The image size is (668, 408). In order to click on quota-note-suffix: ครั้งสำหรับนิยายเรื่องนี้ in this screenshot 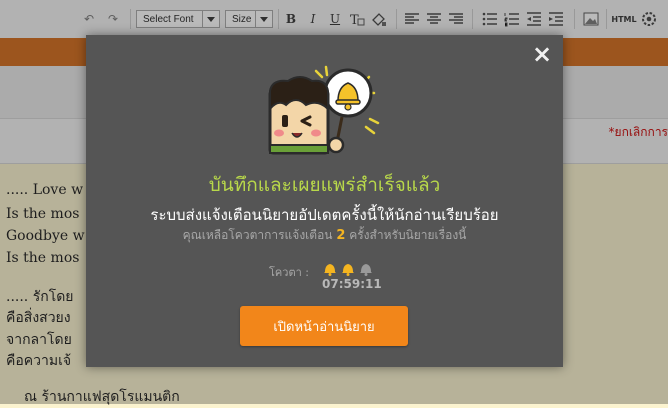, I will do `click(408, 235)`.